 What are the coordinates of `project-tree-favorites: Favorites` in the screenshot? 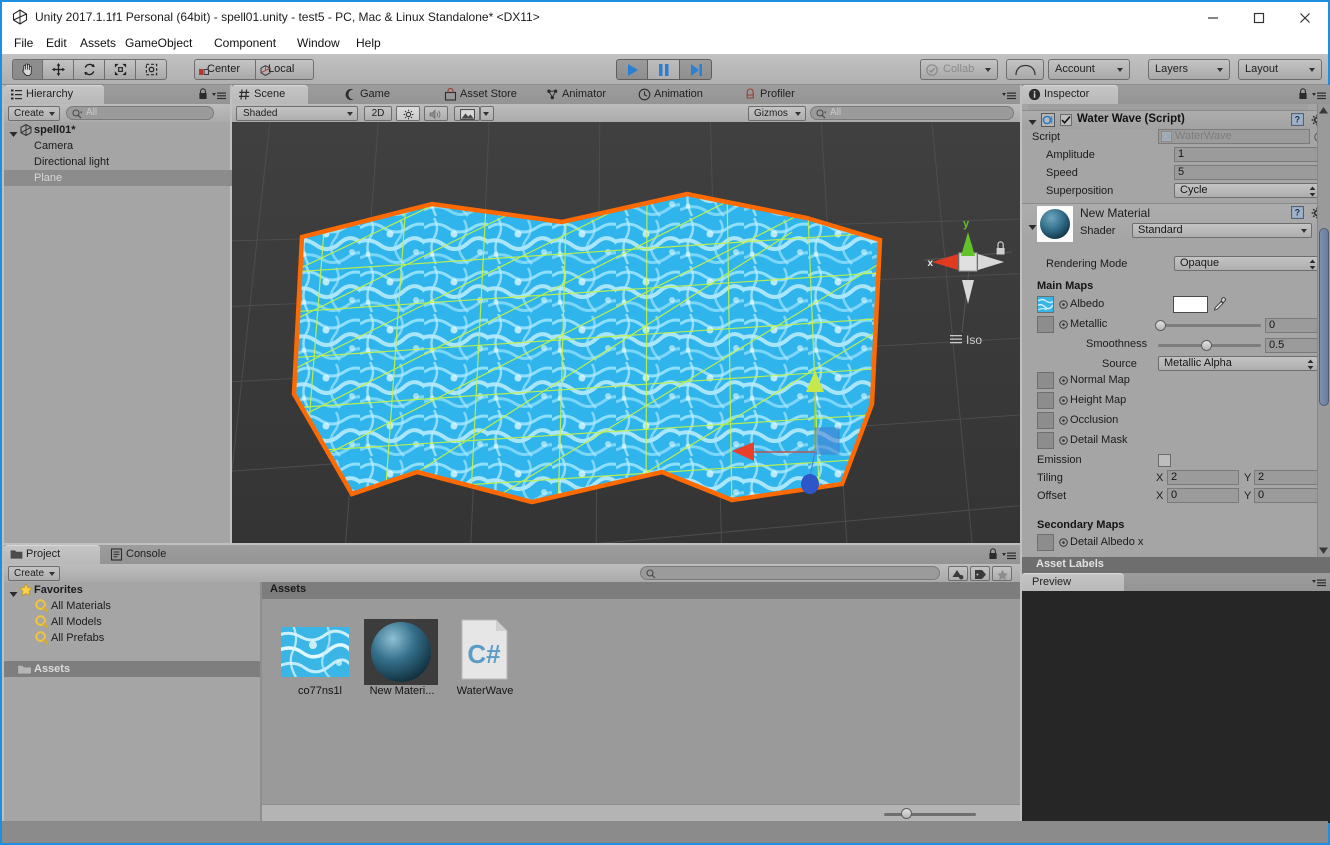 It's located at (147, 590).